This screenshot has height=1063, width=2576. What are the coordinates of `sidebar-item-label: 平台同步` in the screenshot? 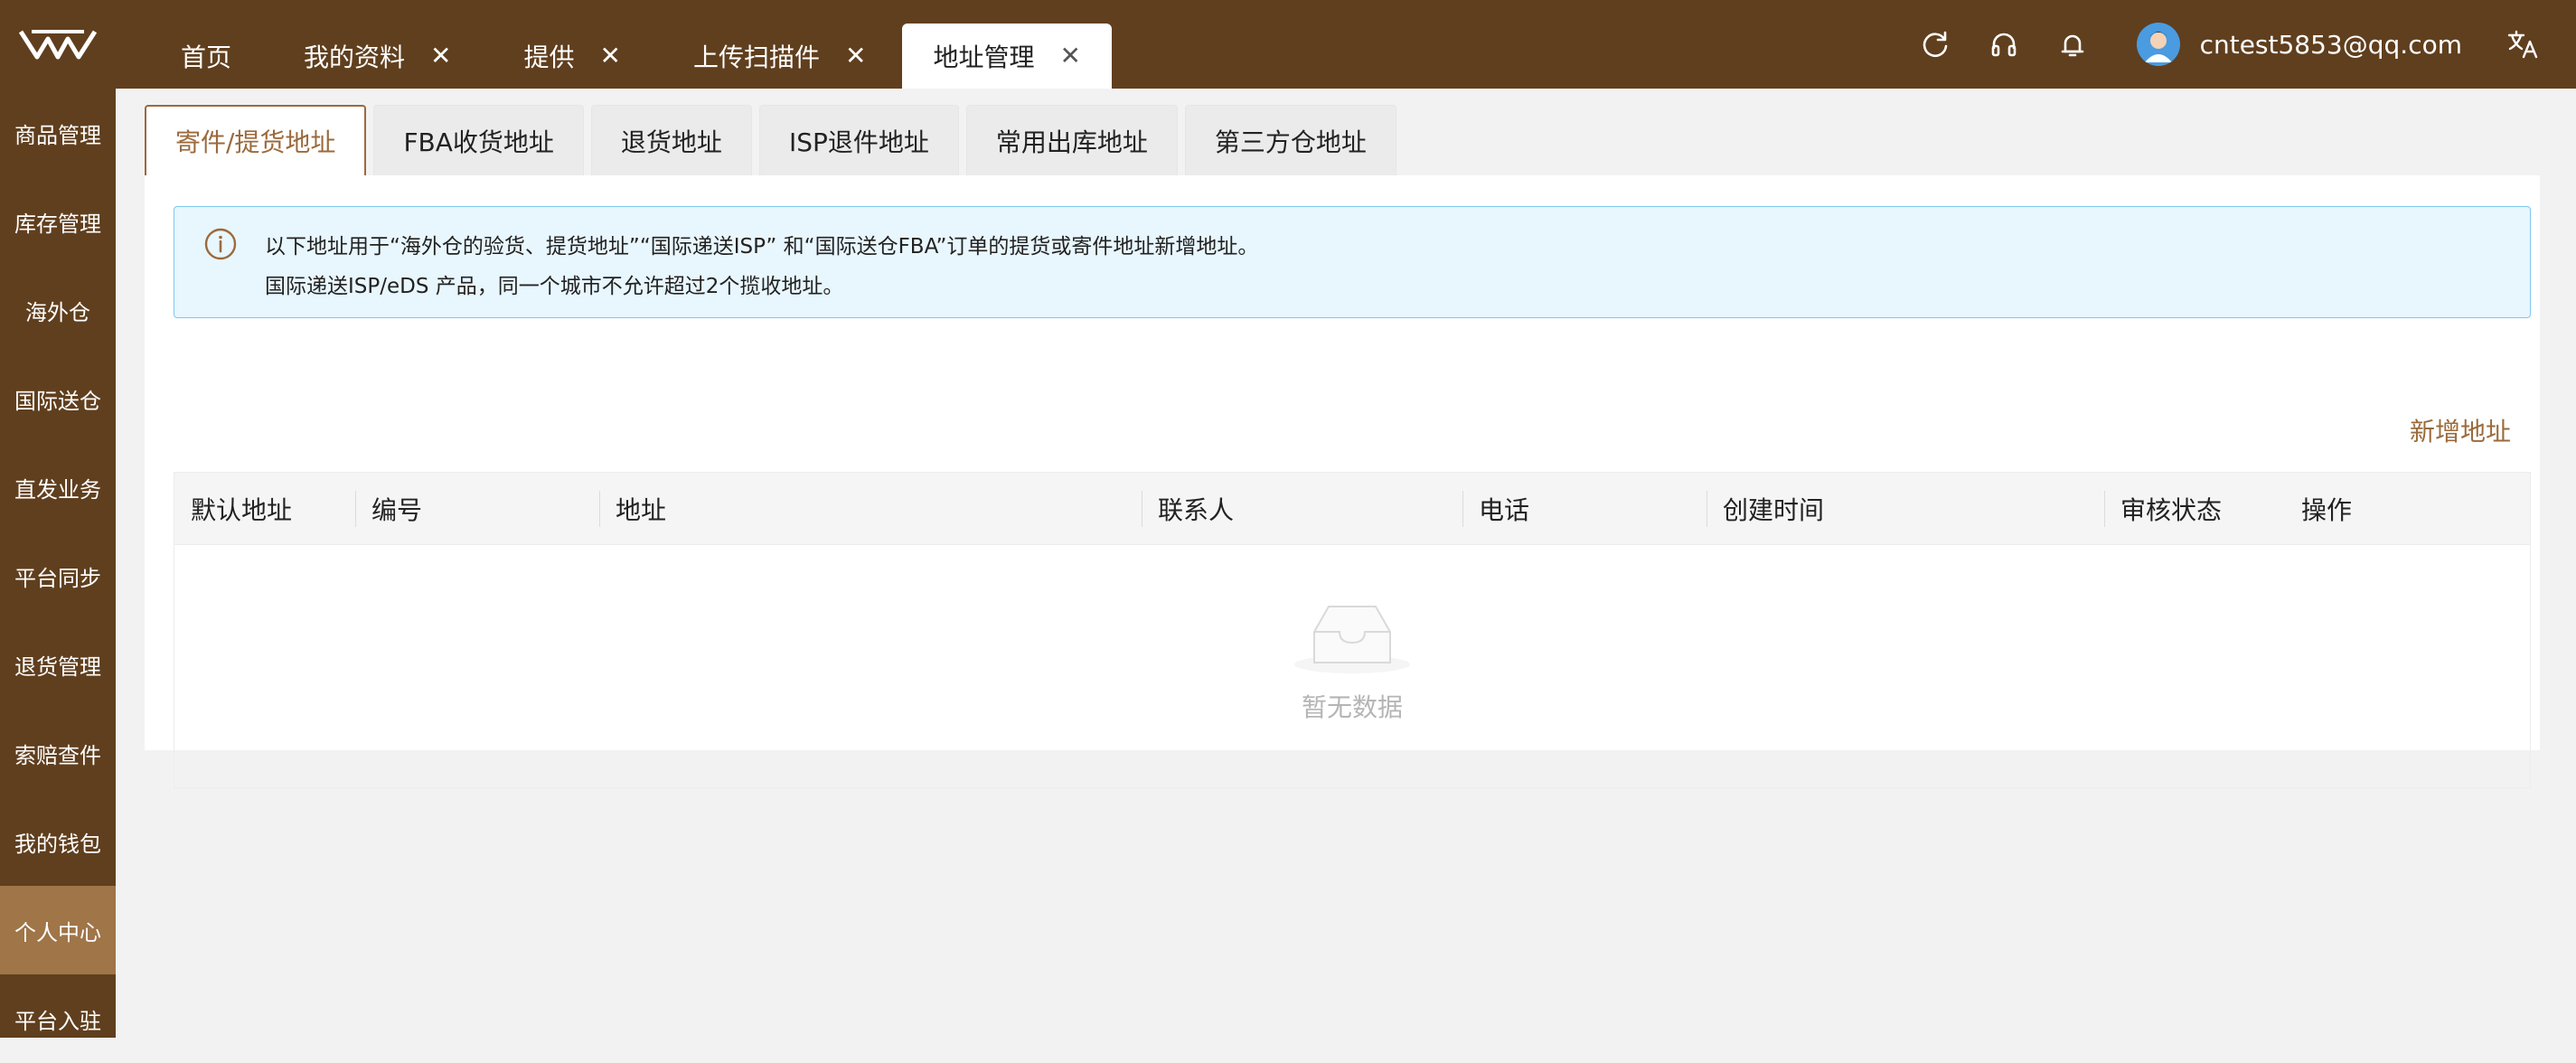 It's located at (57, 578).